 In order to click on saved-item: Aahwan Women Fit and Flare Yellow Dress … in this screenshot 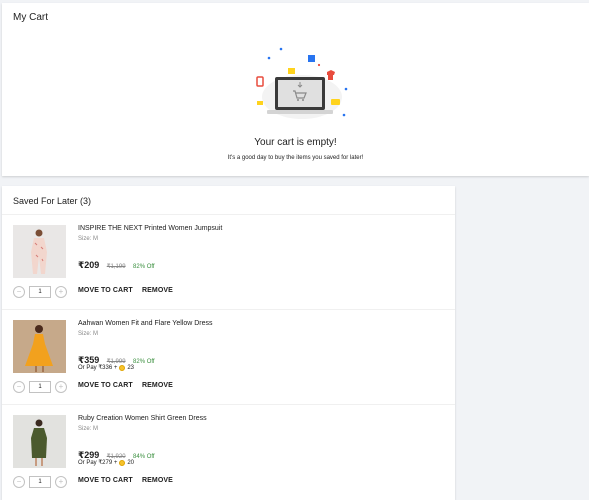, I will do `click(228, 357)`.